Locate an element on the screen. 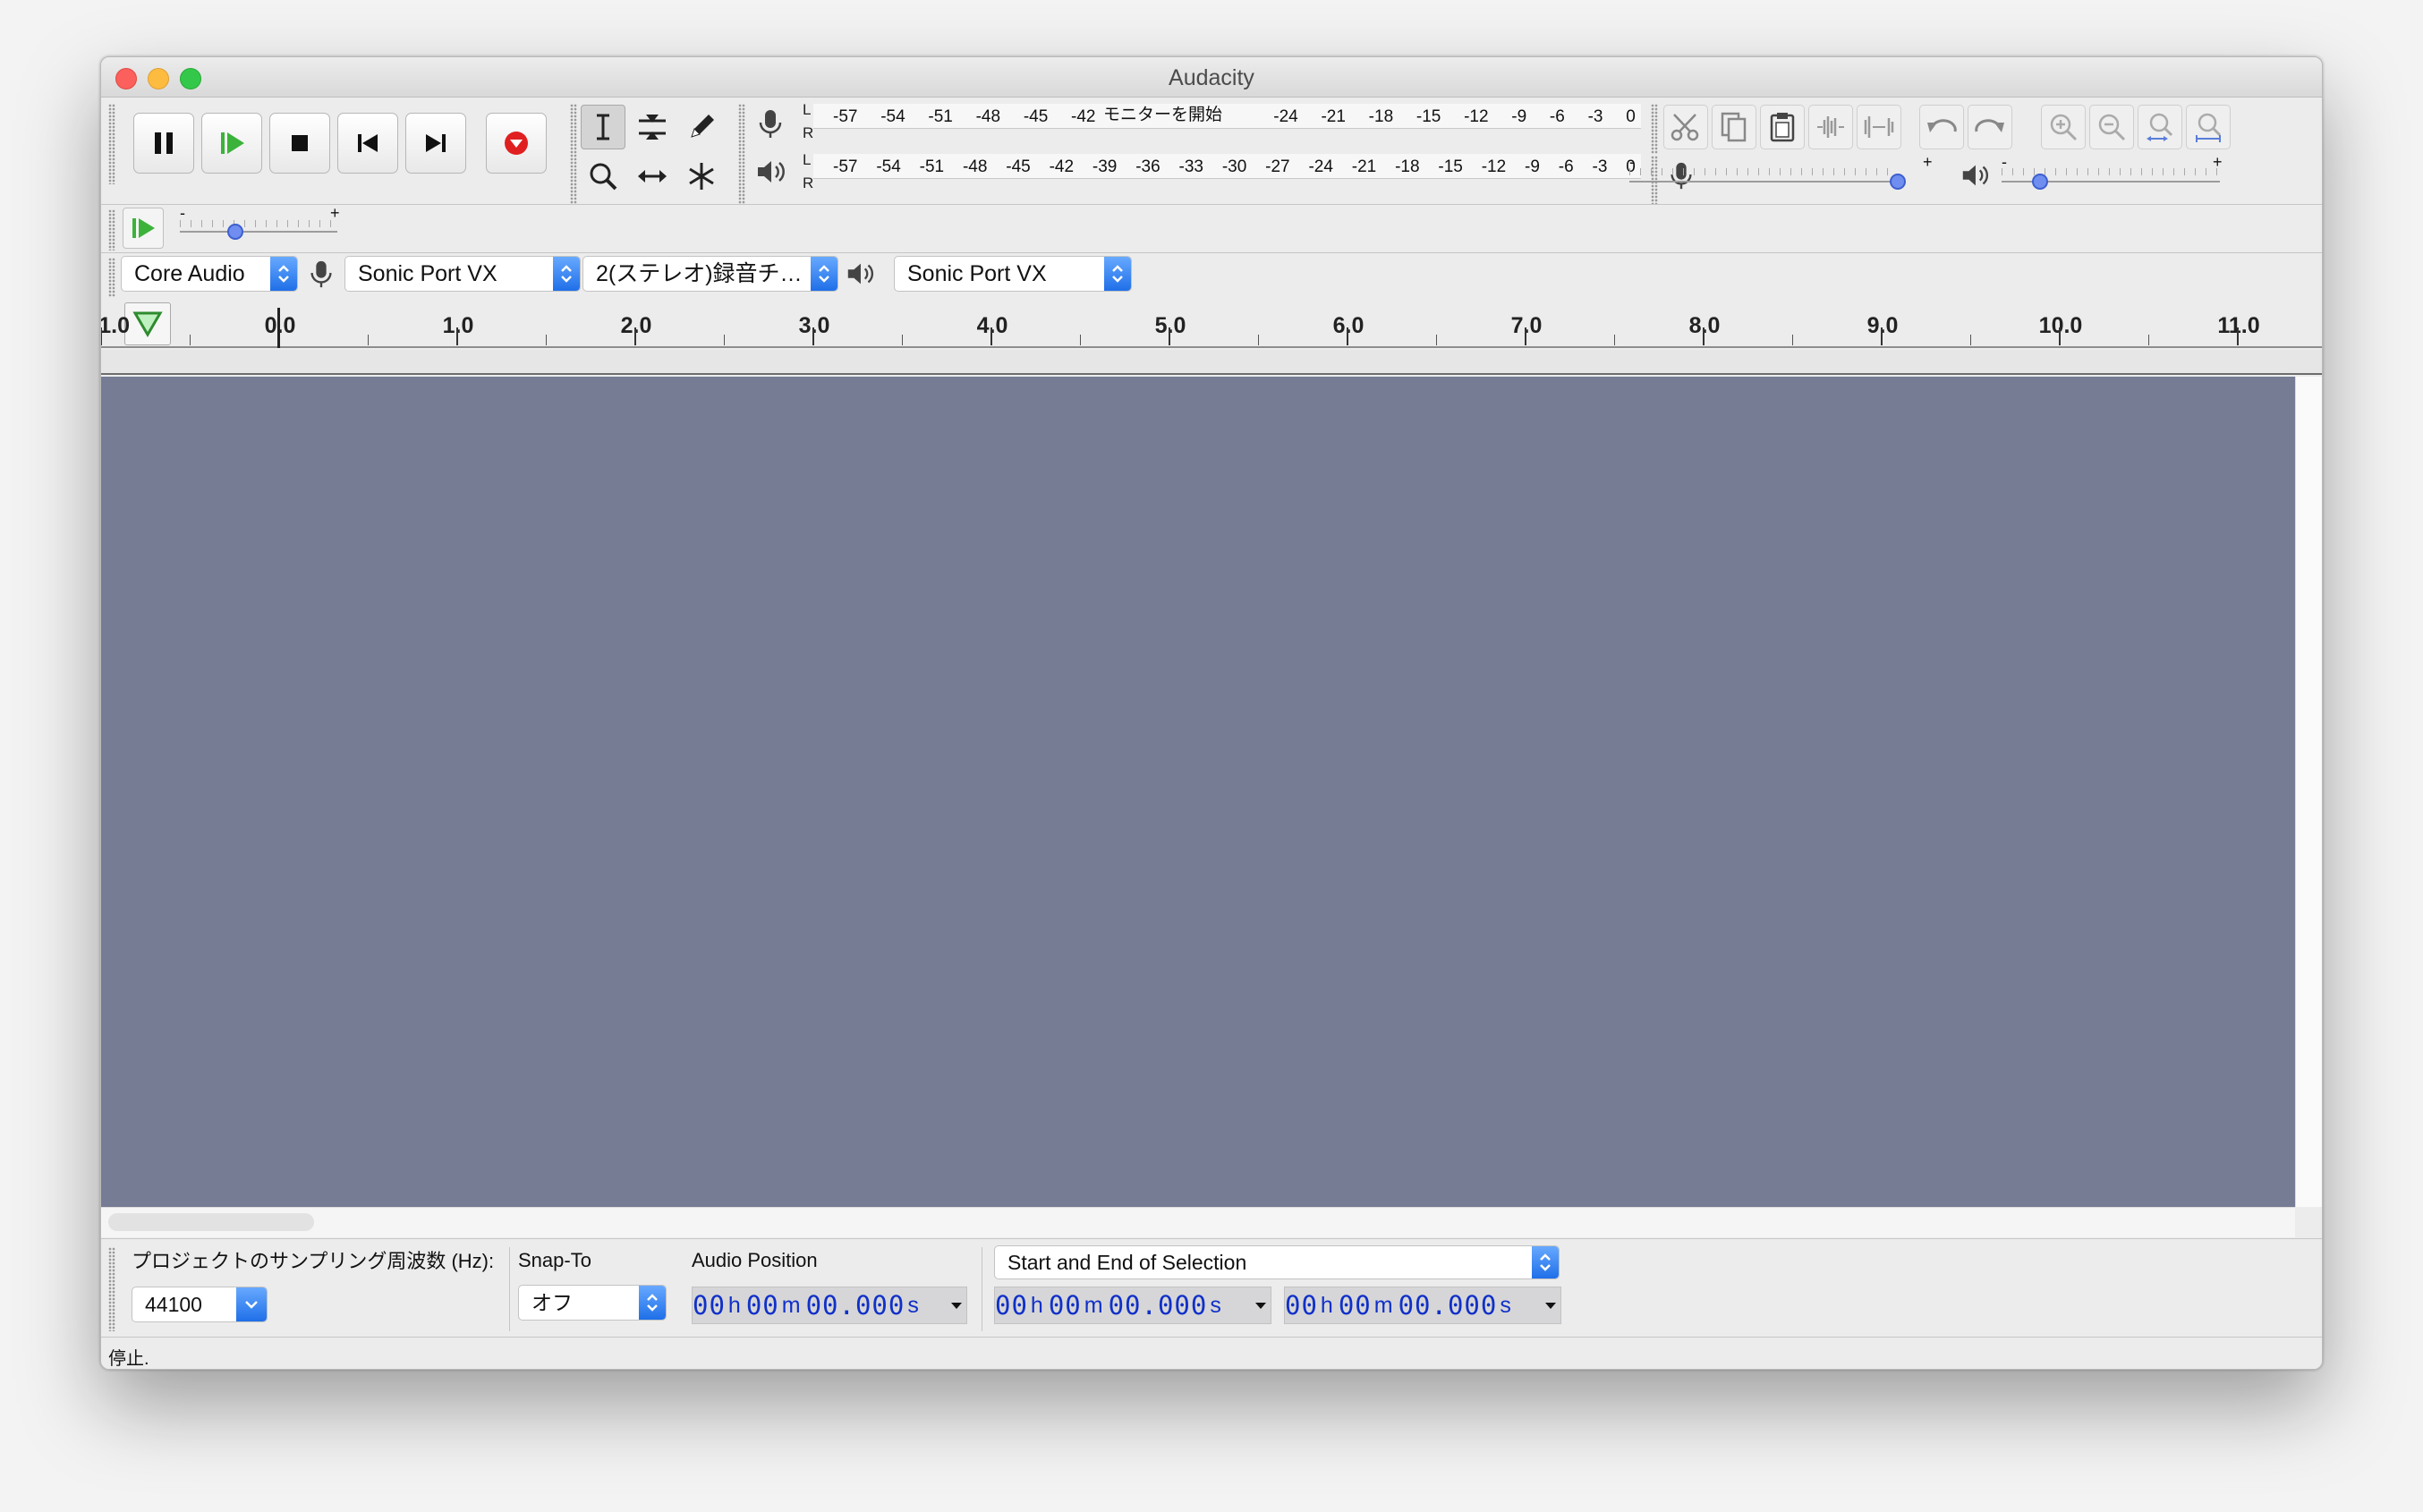  project-rate-select: 44100 is located at coordinates (200, 1304).